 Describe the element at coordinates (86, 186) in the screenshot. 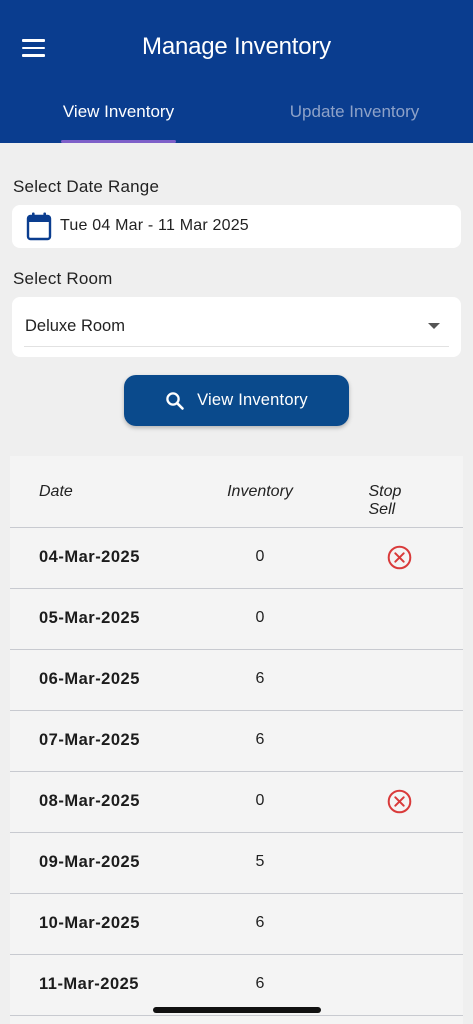

I see `date-range-label: Select Date Range` at that location.